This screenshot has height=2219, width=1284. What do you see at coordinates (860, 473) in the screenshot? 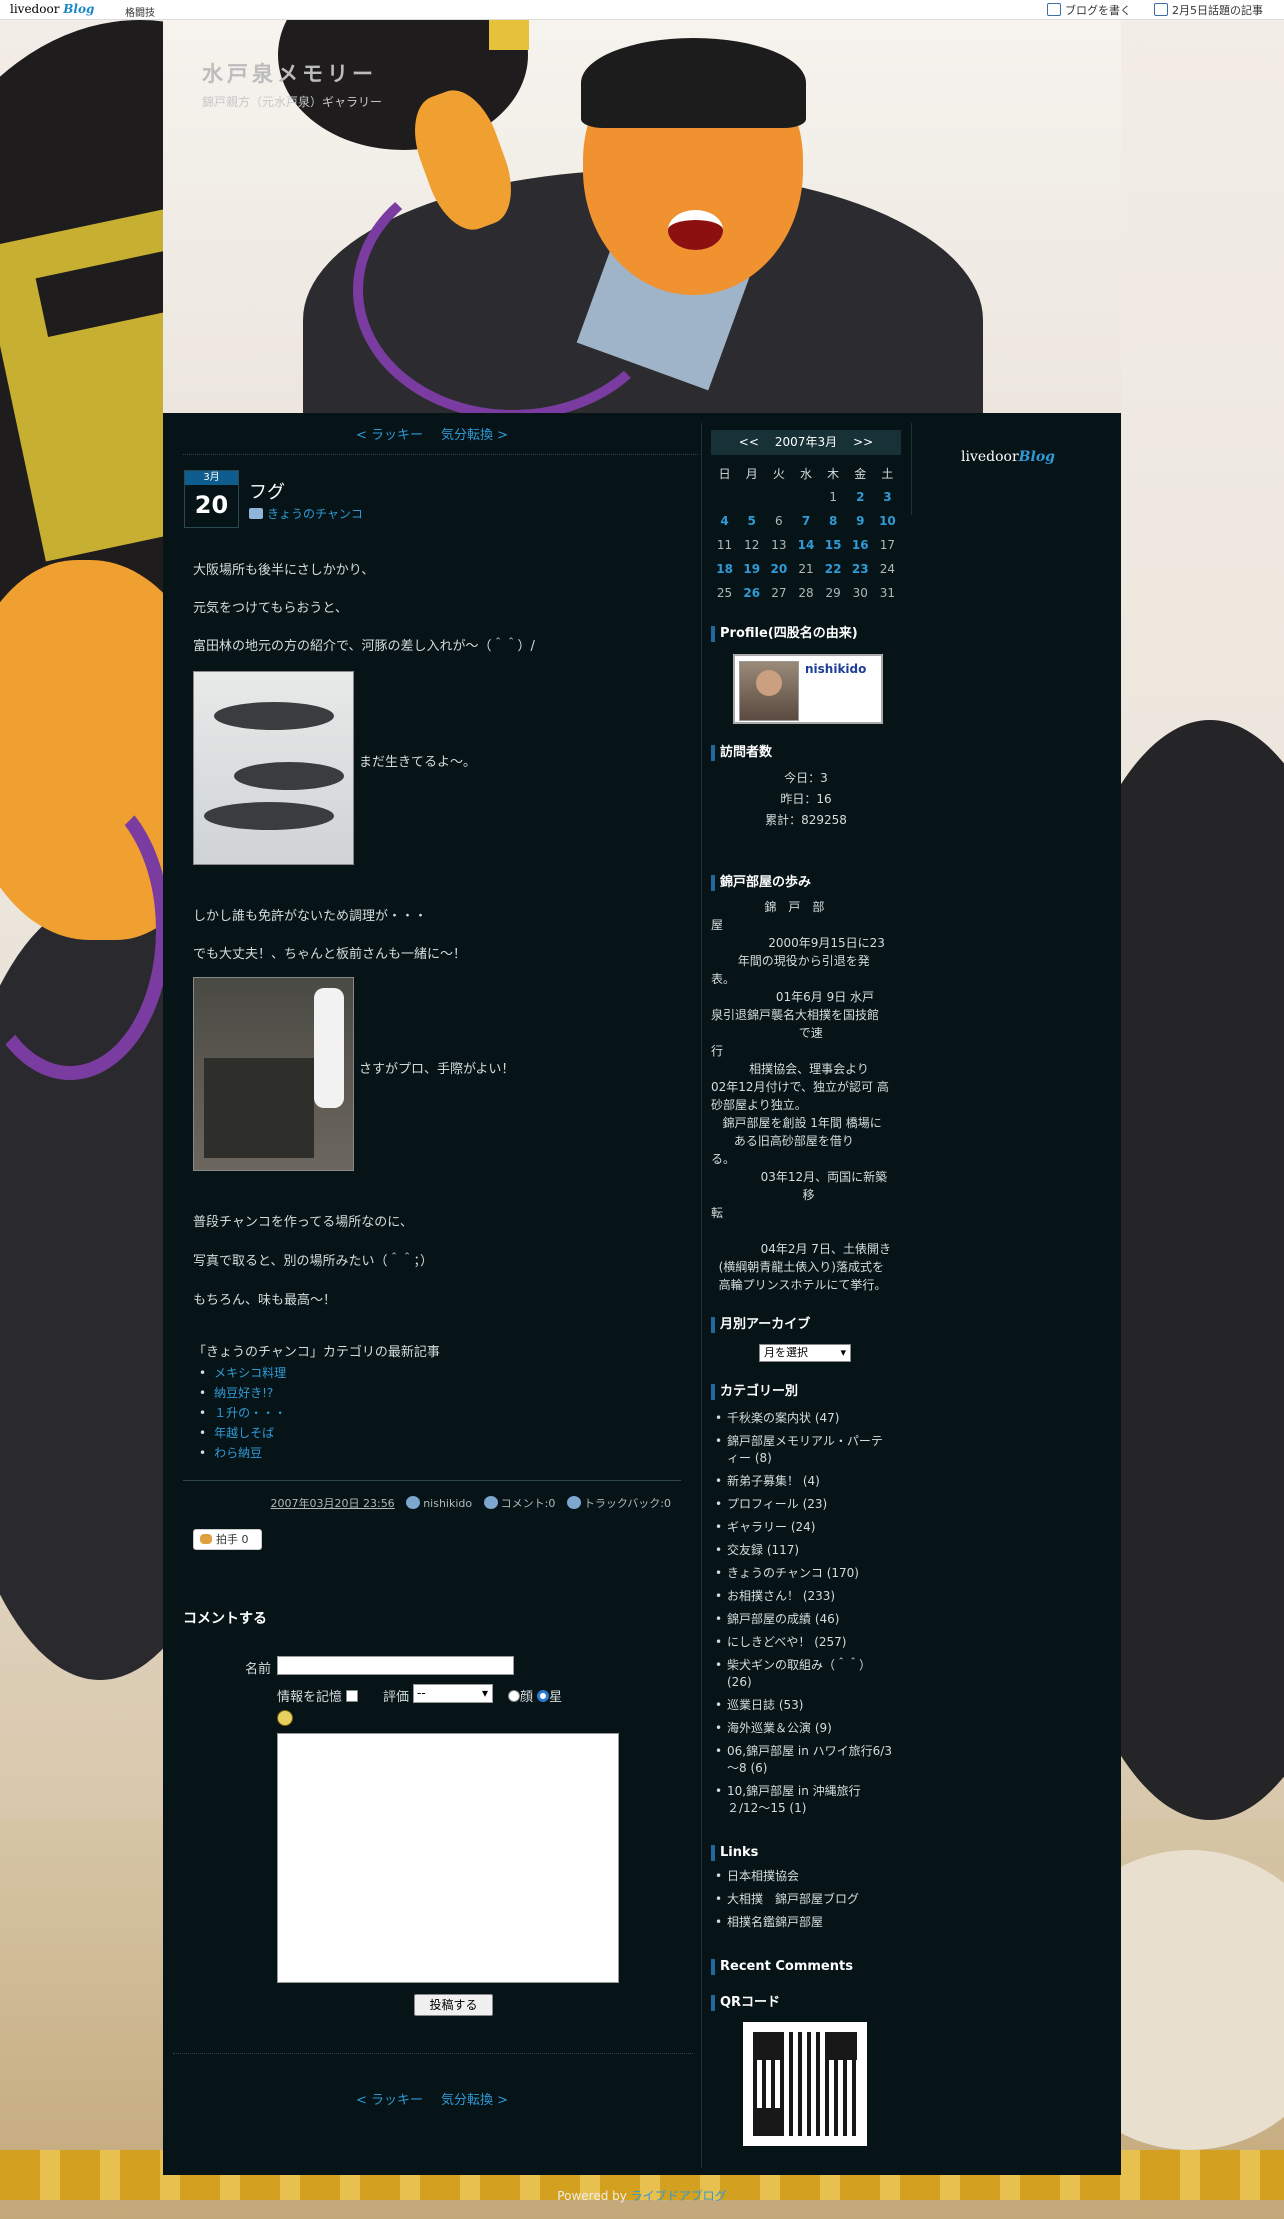
I see `calendar-weekday: 金` at bounding box center [860, 473].